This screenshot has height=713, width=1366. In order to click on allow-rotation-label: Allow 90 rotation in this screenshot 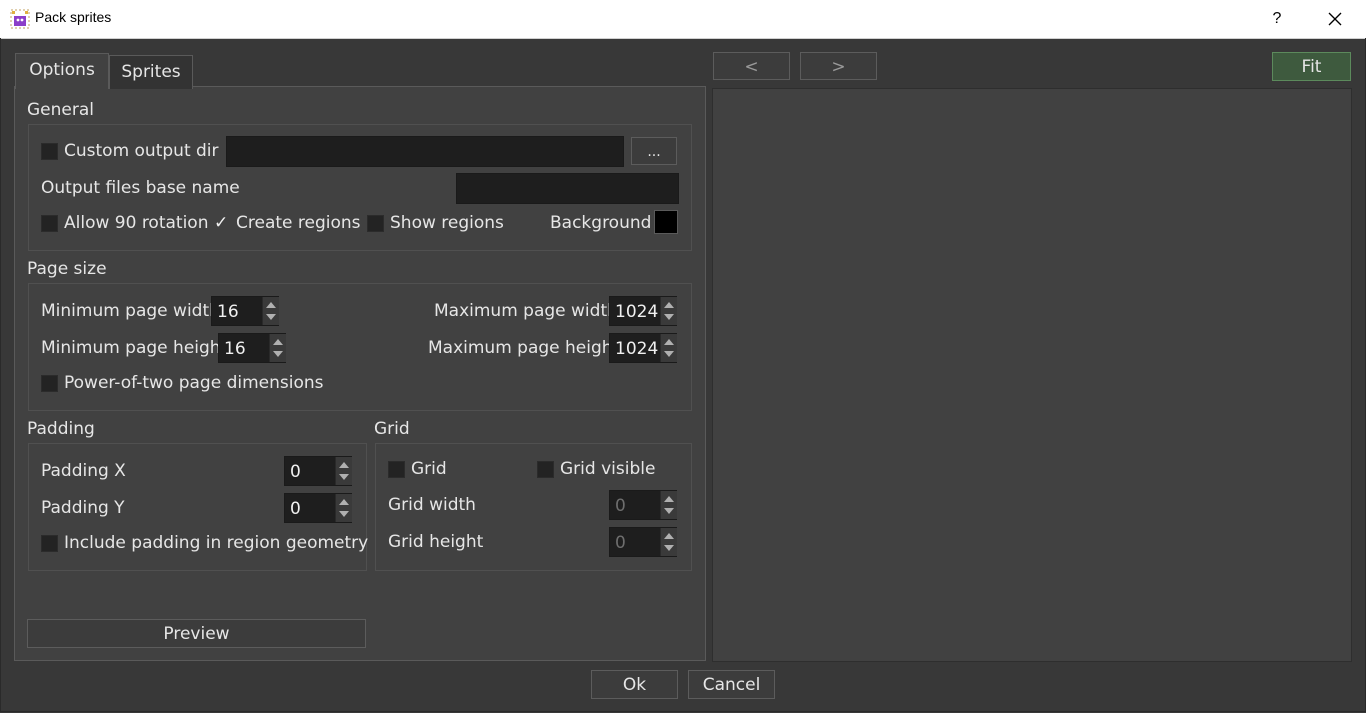, I will do `click(136, 223)`.